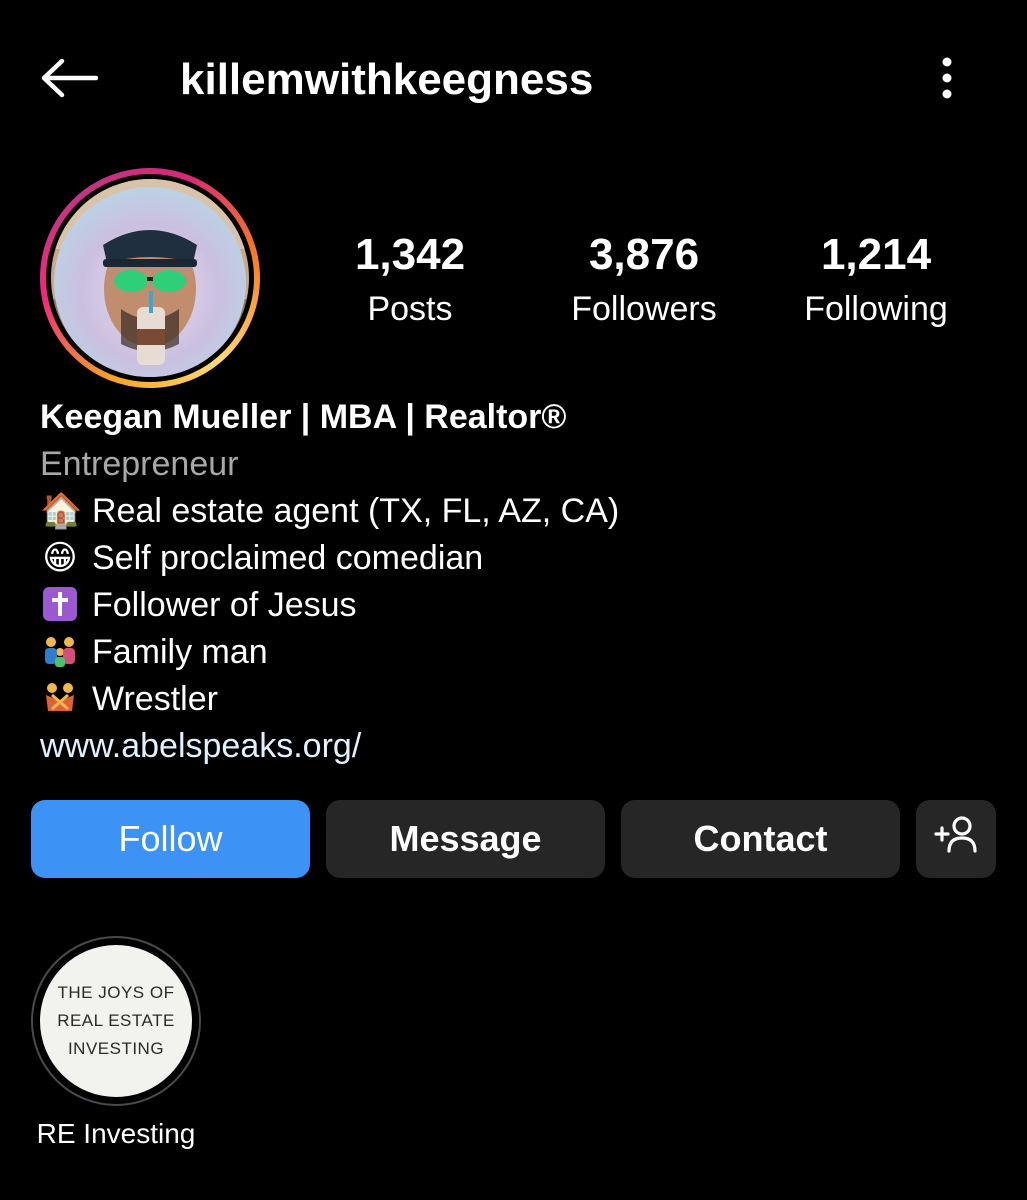 The height and width of the screenshot is (1200, 1027). What do you see at coordinates (644, 280) in the screenshot?
I see `stat-followers: 3,876 Followers` at bounding box center [644, 280].